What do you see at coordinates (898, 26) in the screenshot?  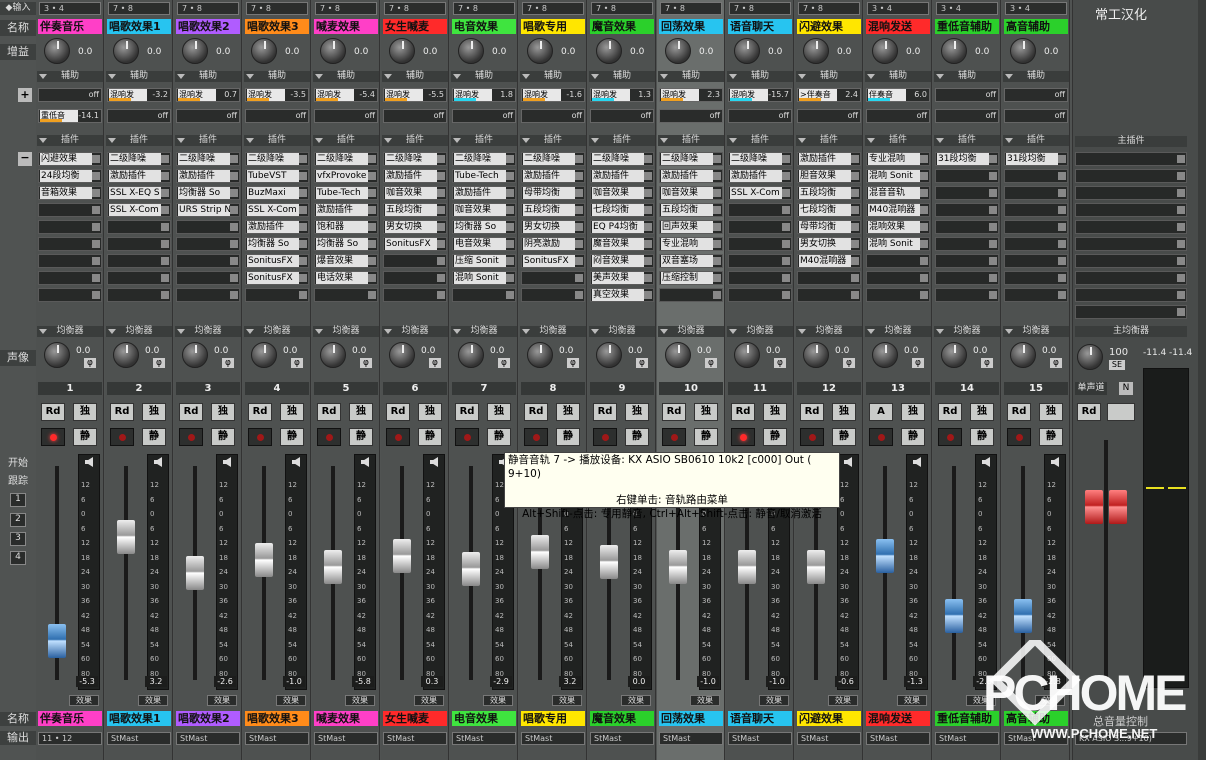 I see `track-name: 混响发送` at bounding box center [898, 26].